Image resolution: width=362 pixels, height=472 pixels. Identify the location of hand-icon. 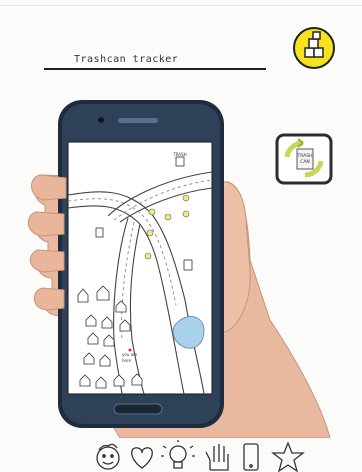
(217, 457).